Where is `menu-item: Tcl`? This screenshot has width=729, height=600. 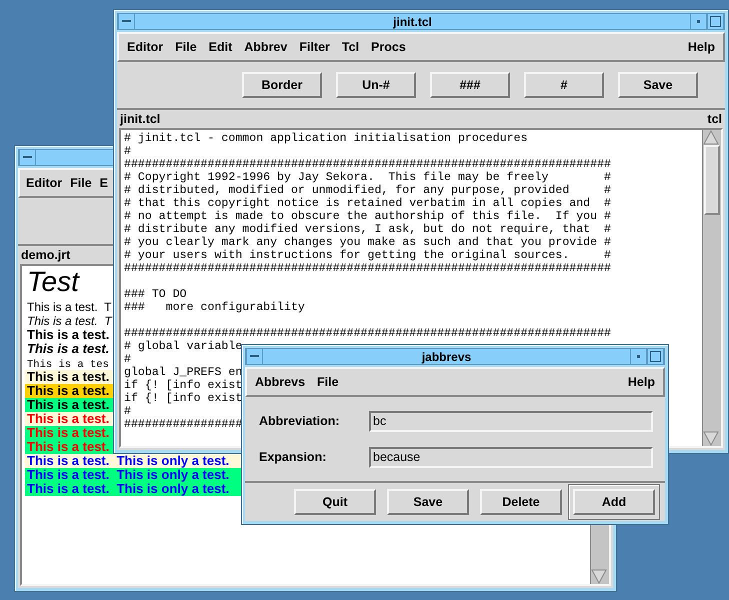
menu-item: Tcl is located at coordinates (351, 47).